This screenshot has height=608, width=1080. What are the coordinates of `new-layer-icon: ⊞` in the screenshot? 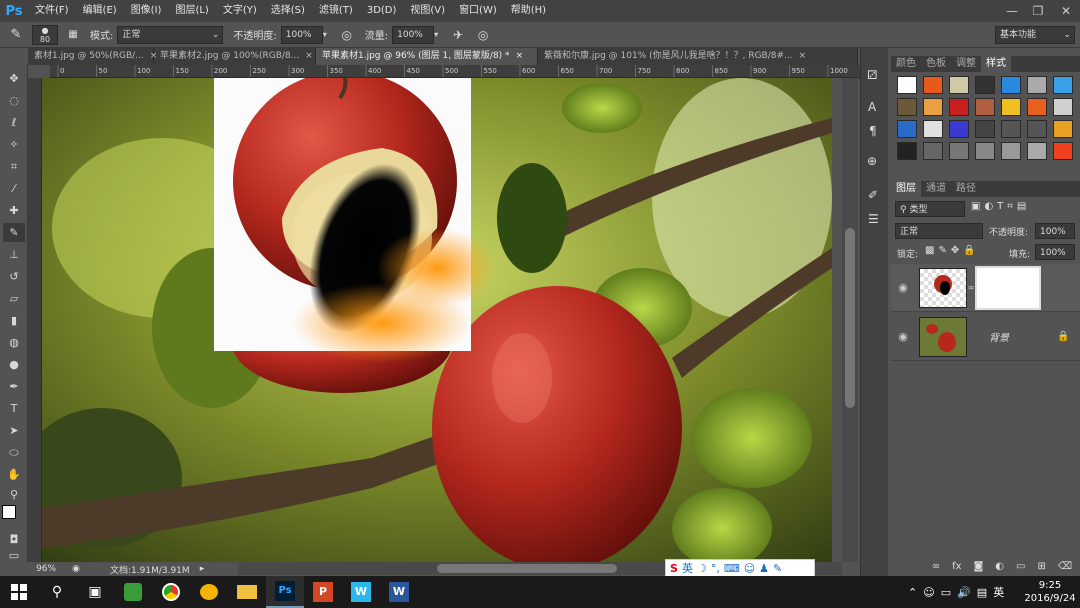 It's located at (1041, 568).